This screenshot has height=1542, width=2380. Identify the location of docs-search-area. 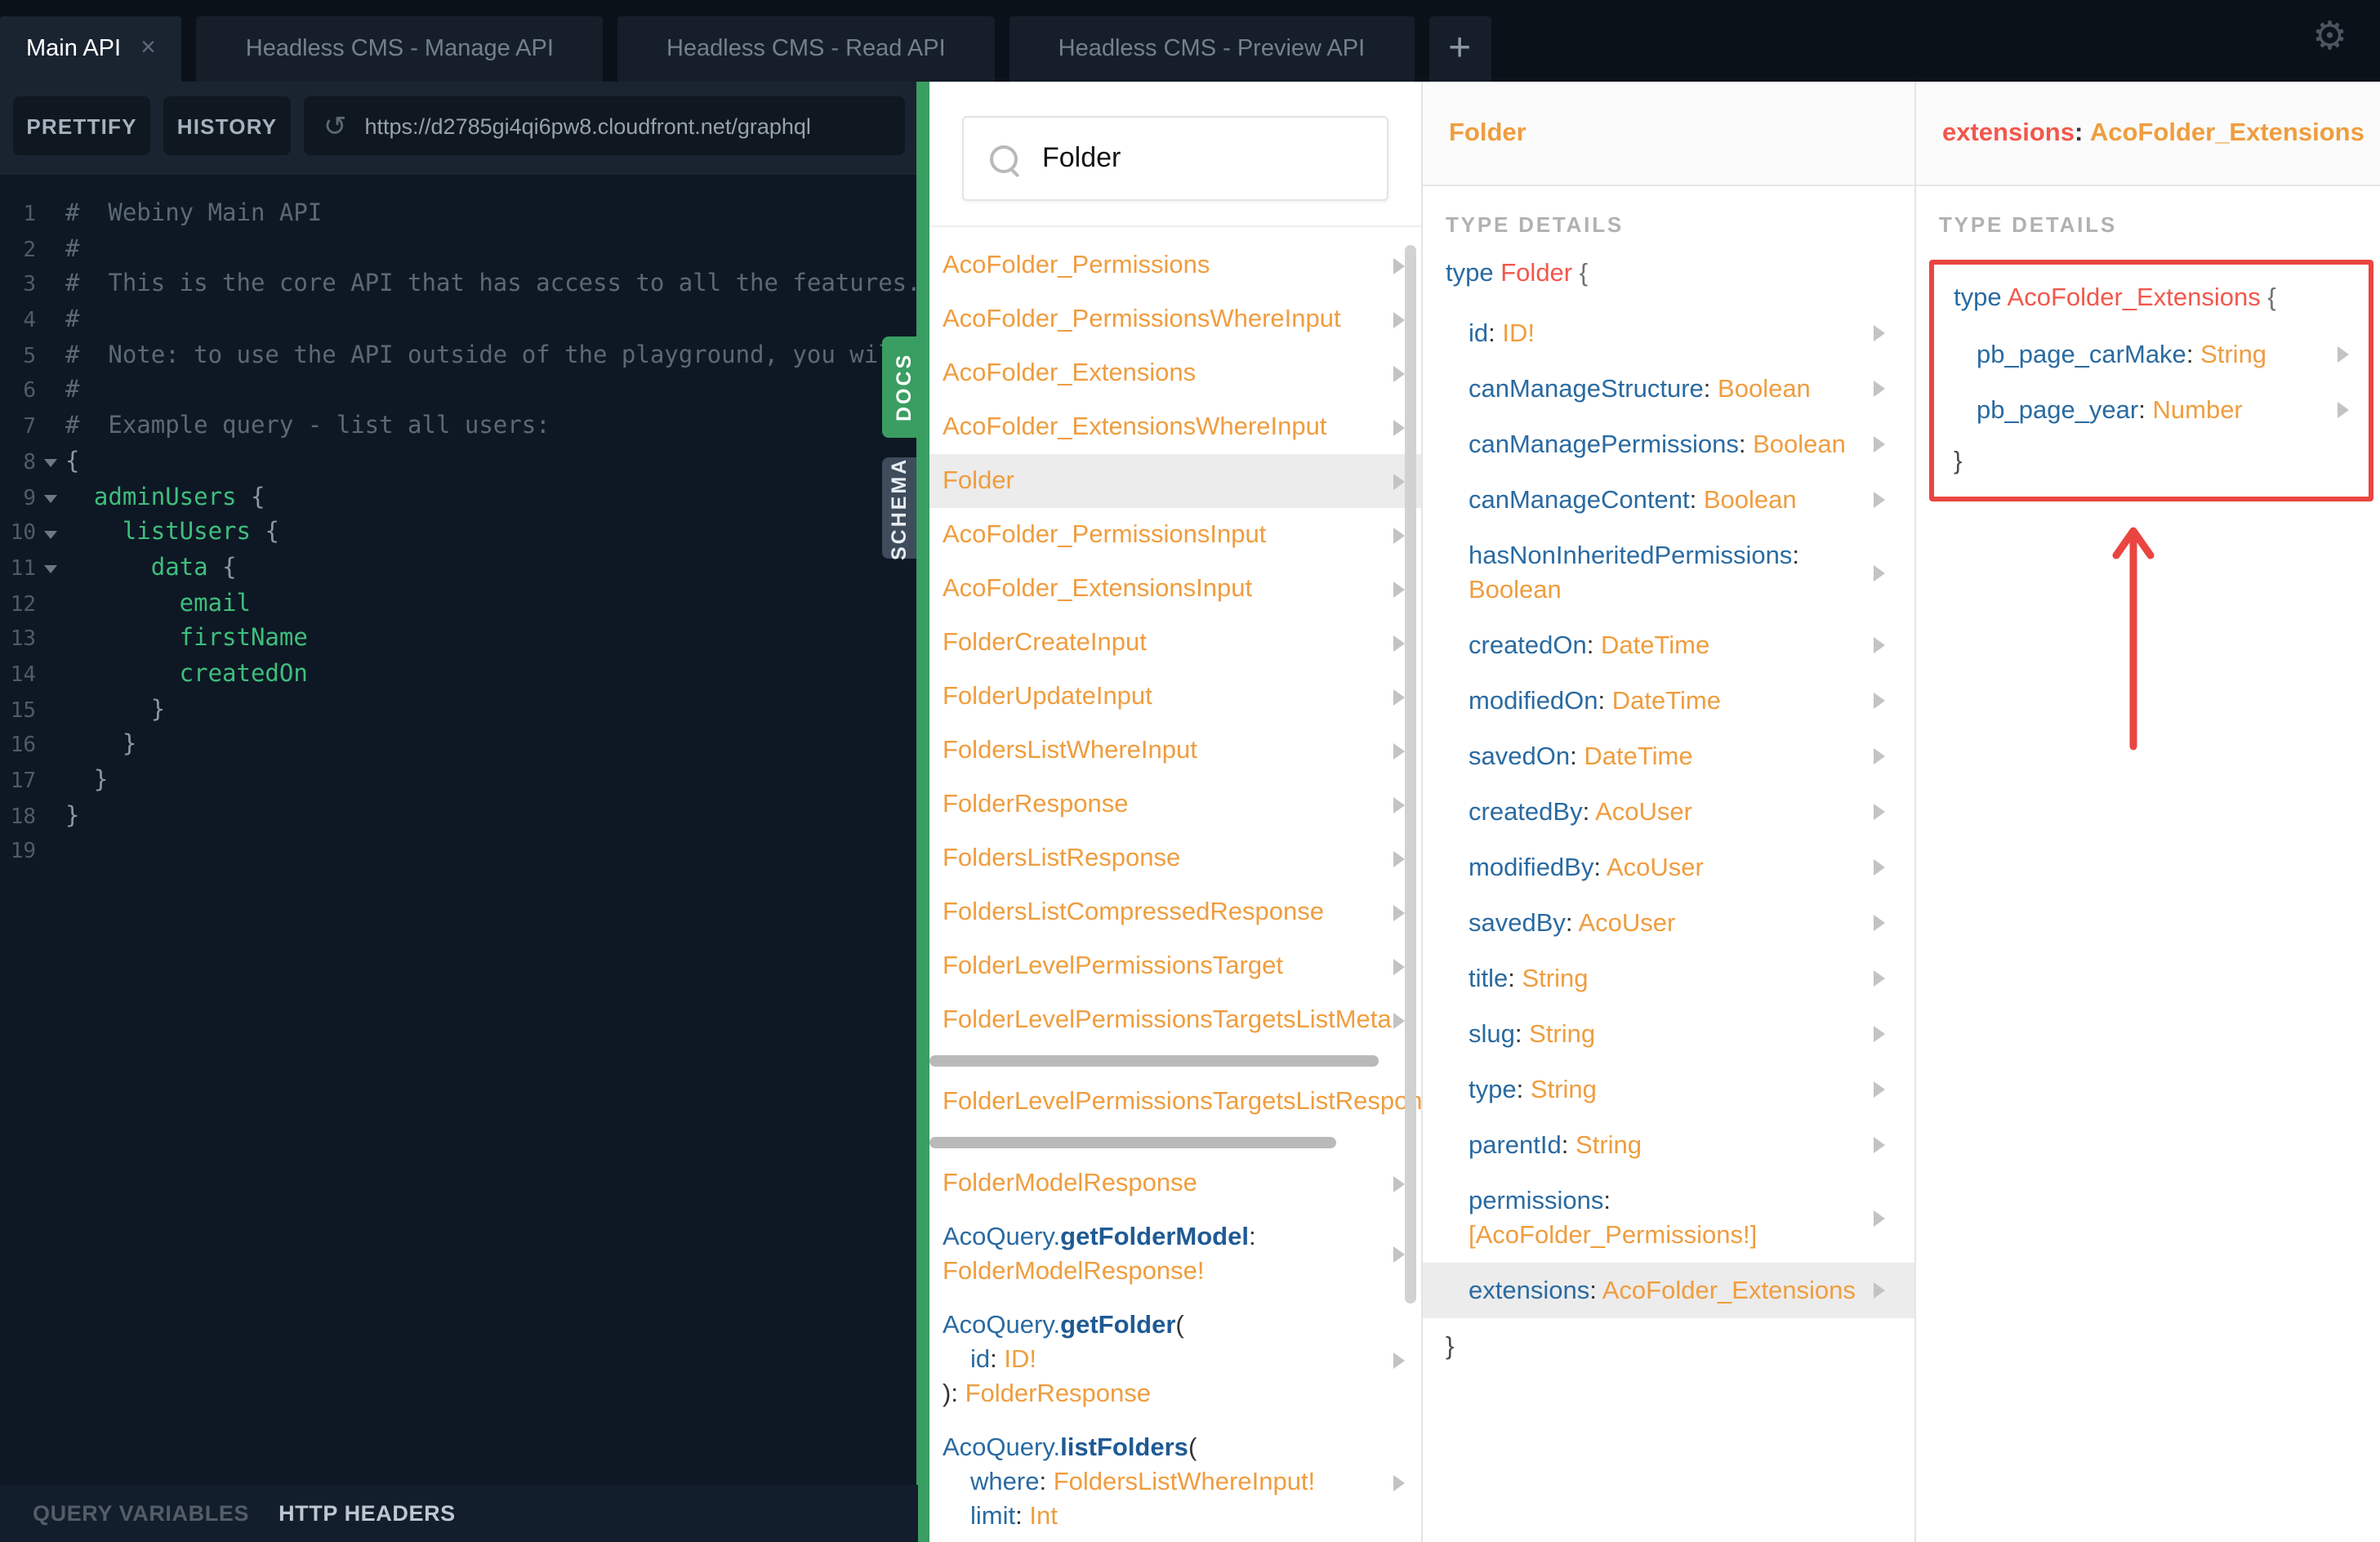
(1175, 154).